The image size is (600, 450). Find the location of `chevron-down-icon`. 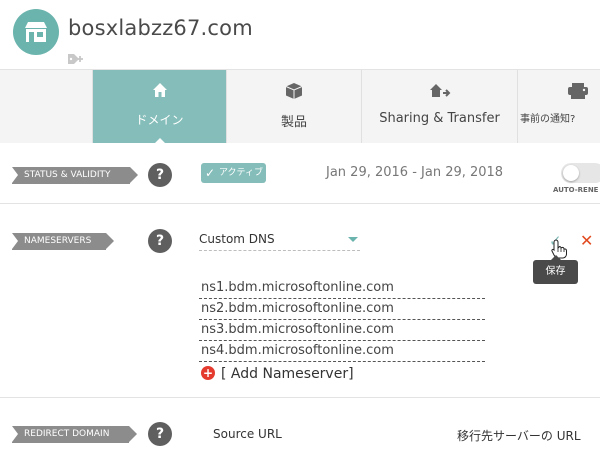

chevron-down-icon is located at coordinates (353, 239).